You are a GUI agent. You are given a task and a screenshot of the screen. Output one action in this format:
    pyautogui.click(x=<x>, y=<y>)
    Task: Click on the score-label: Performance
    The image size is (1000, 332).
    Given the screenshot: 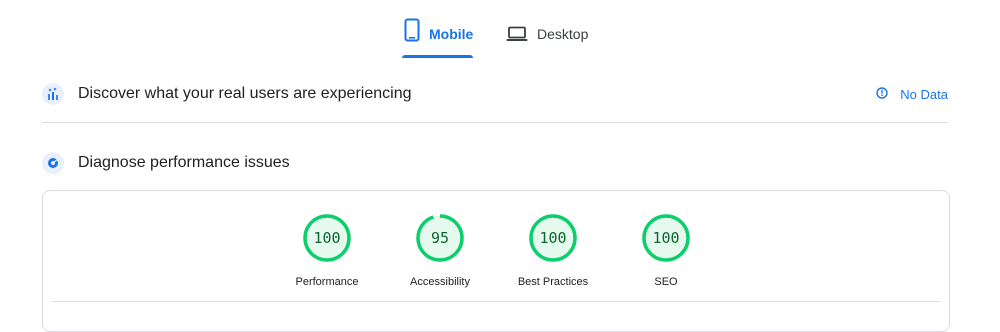 What is the action you would take?
    pyautogui.click(x=327, y=282)
    